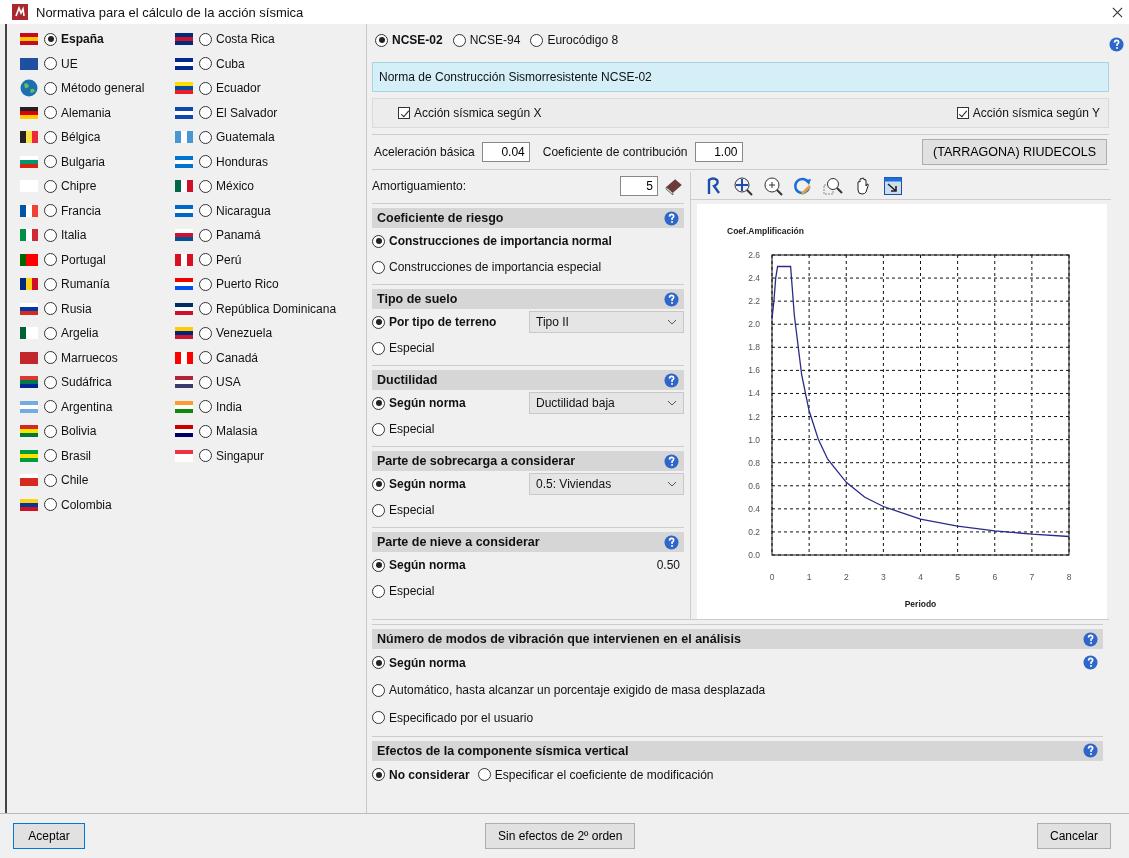 Image resolution: width=1129 pixels, height=858 pixels. I want to click on radio-option: Bolivia, so click(70, 431).